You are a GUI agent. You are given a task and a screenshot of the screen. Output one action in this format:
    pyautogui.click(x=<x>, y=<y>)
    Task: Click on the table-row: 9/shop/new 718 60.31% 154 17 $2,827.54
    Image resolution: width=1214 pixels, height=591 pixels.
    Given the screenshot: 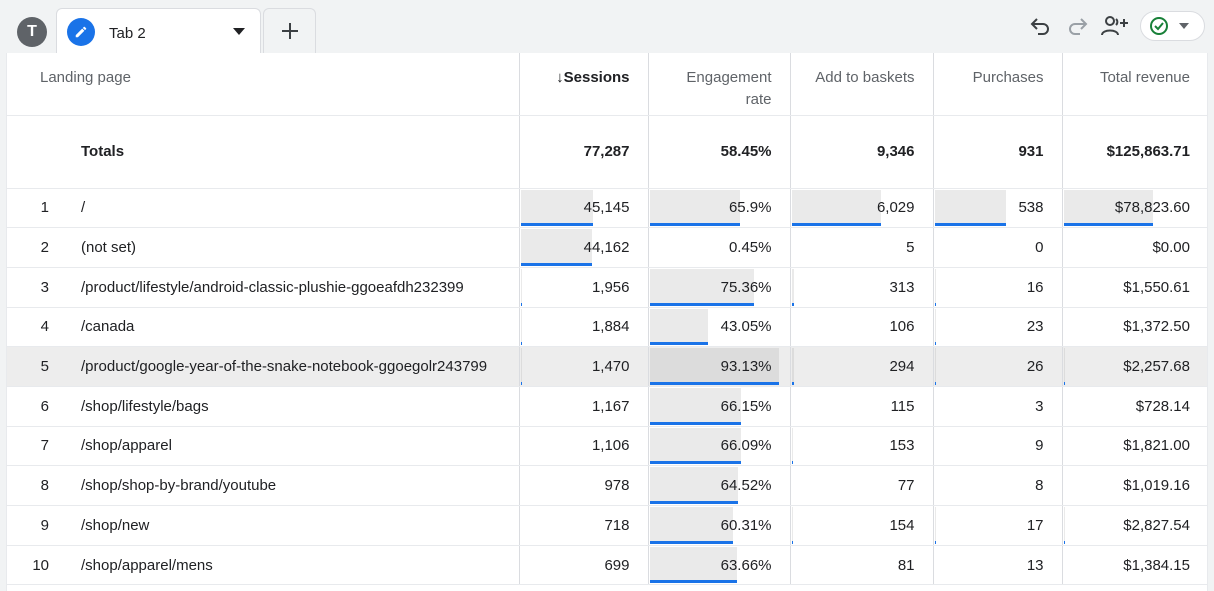 What is the action you would take?
    pyautogui.click(x=607, y=525)
    